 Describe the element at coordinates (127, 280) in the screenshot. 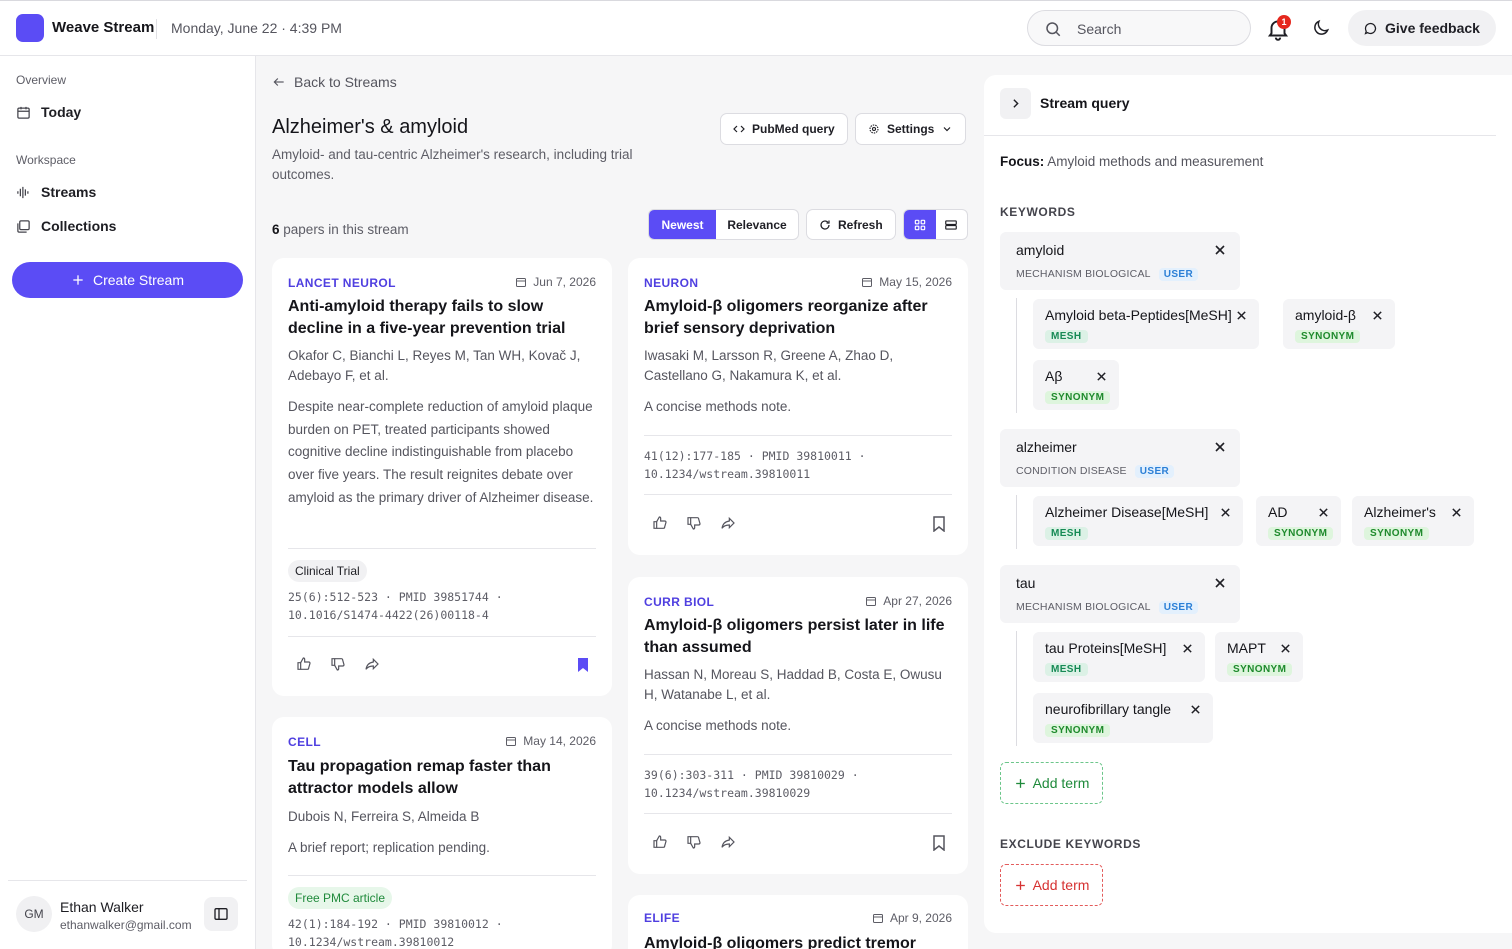

I see `create-stream-button: Create Stream` at that location.